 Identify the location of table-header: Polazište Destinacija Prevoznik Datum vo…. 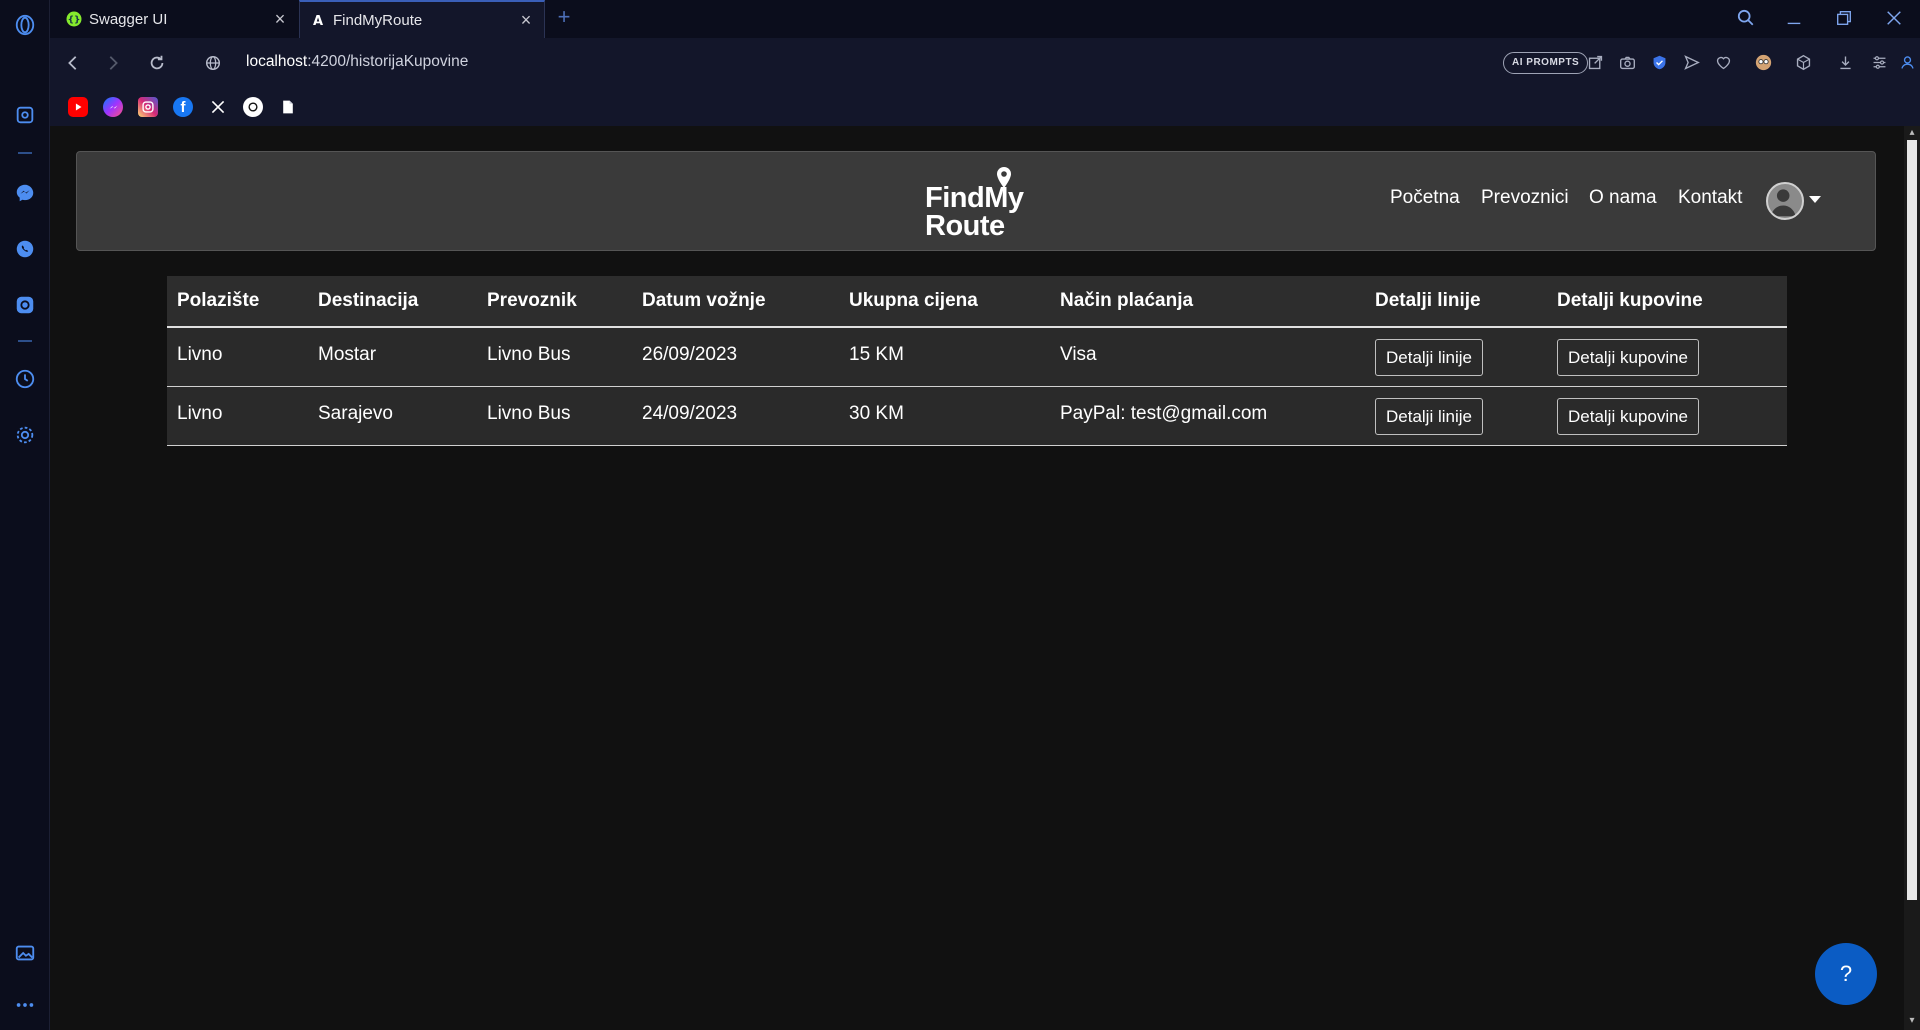
(977, 302).